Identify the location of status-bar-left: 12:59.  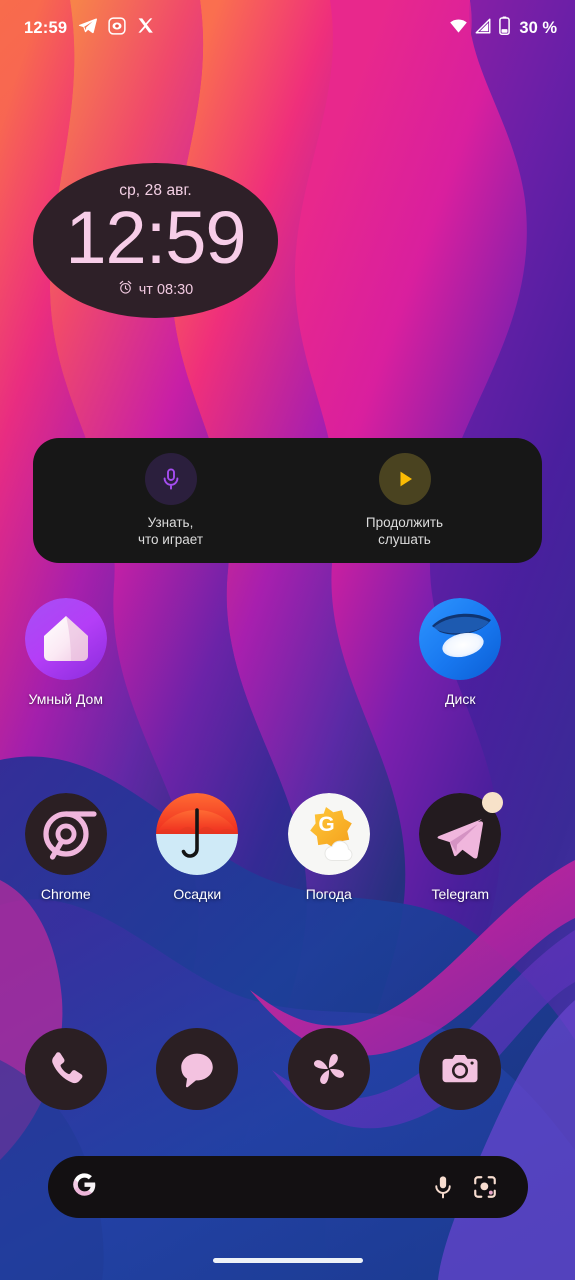
(89, 28).